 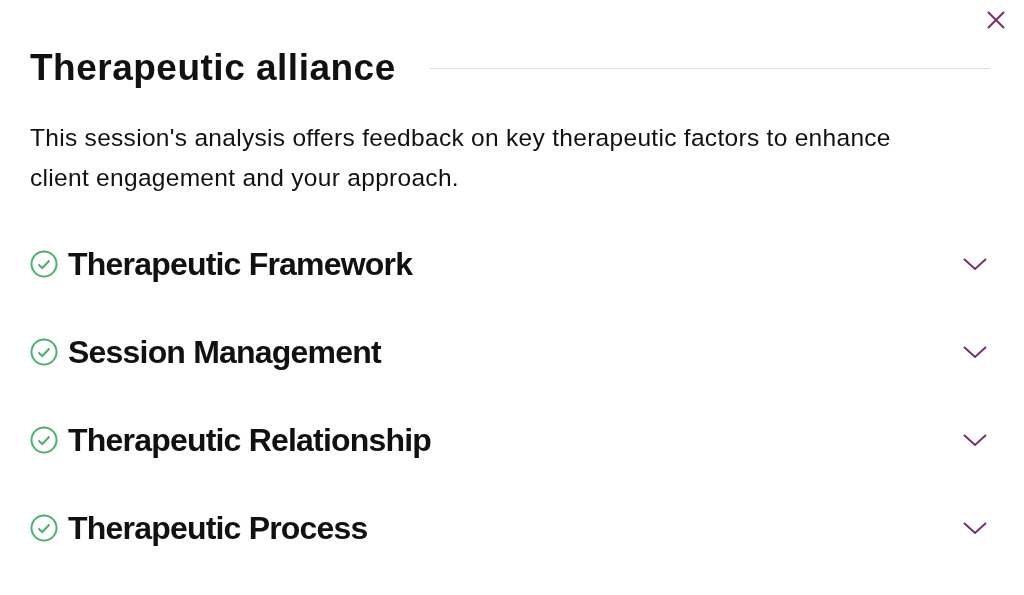 I want to click on section-heading: Therapeutic Process, so click(x=218, y=528).